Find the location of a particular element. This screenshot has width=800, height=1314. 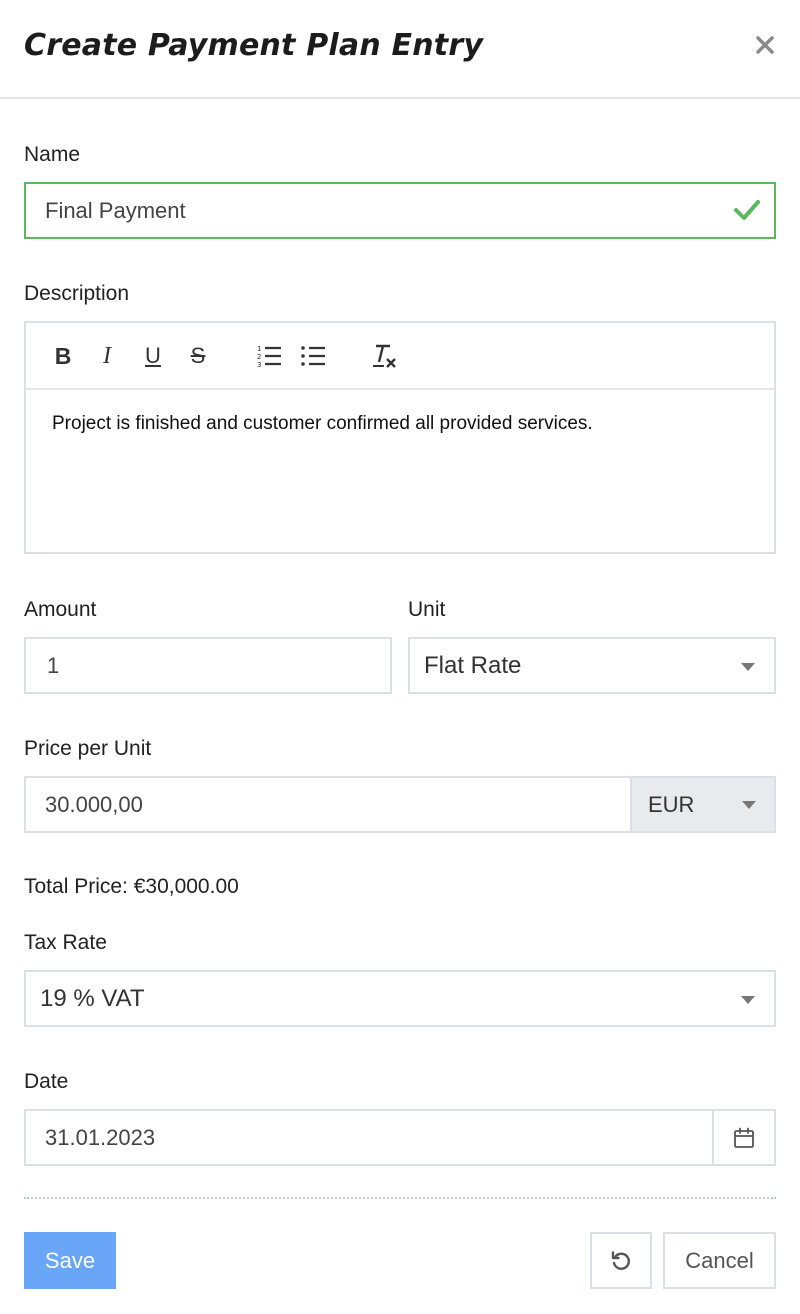

description-label: Description is located at coordinates (77, 293).